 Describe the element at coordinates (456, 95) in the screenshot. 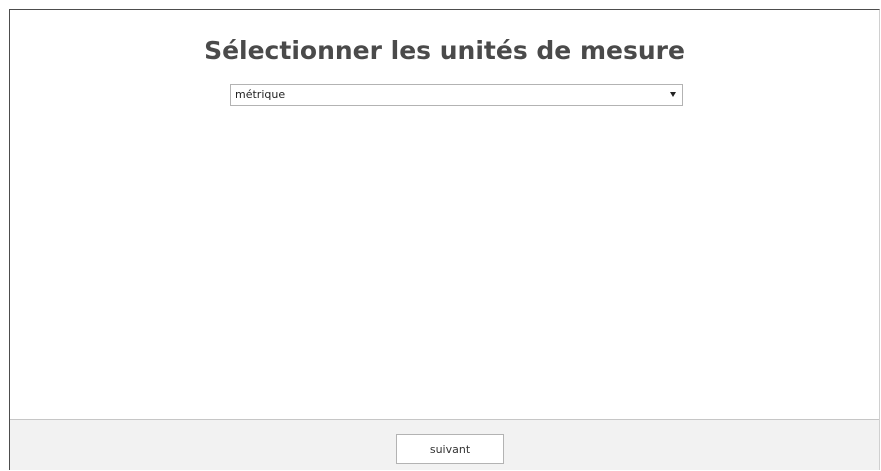

I see `units-select: métrique` at that location.